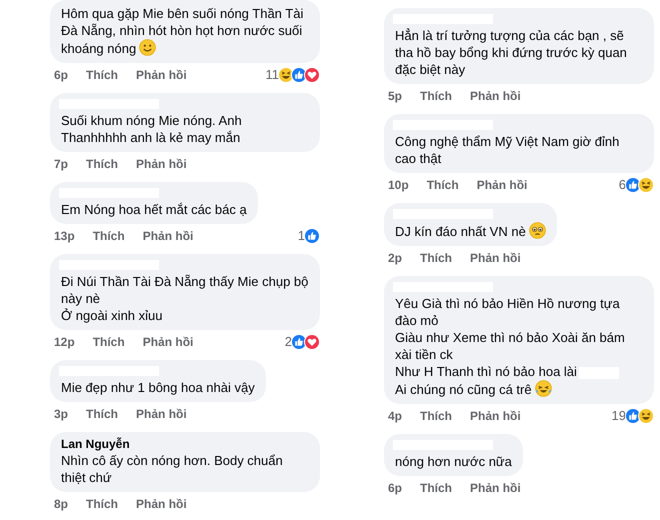  I want to click on comment-text: Công nghệ thẩm Mỹ Việt Nam giờ đỉnh cao thật, so click(507, 150).